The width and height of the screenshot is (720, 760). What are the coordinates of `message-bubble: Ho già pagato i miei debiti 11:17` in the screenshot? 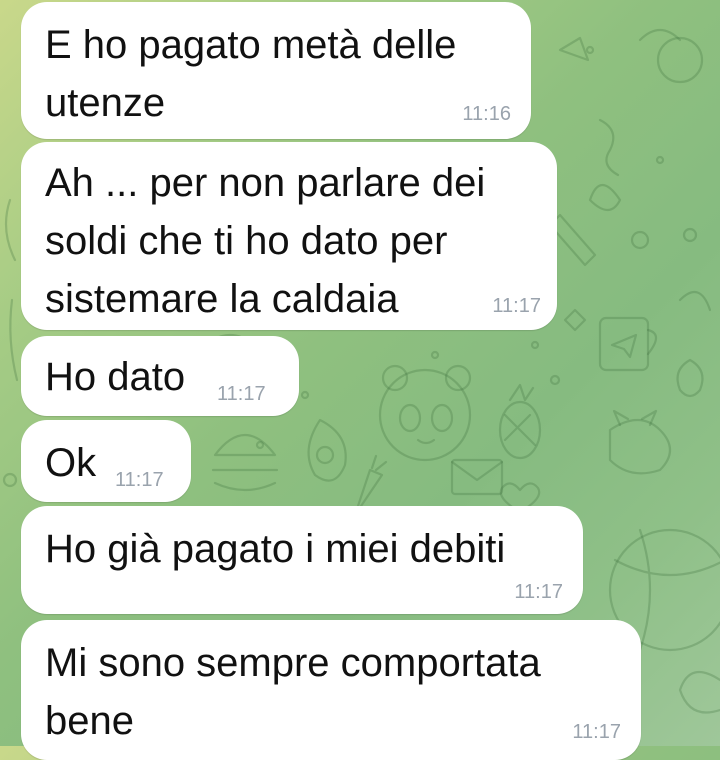 It's located at (302, 560).